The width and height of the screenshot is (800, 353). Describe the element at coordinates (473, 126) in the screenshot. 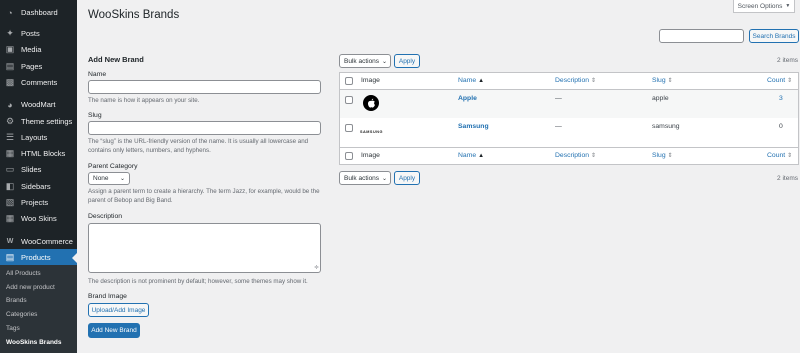

I see `brand-name-link: Samsung` at that location.